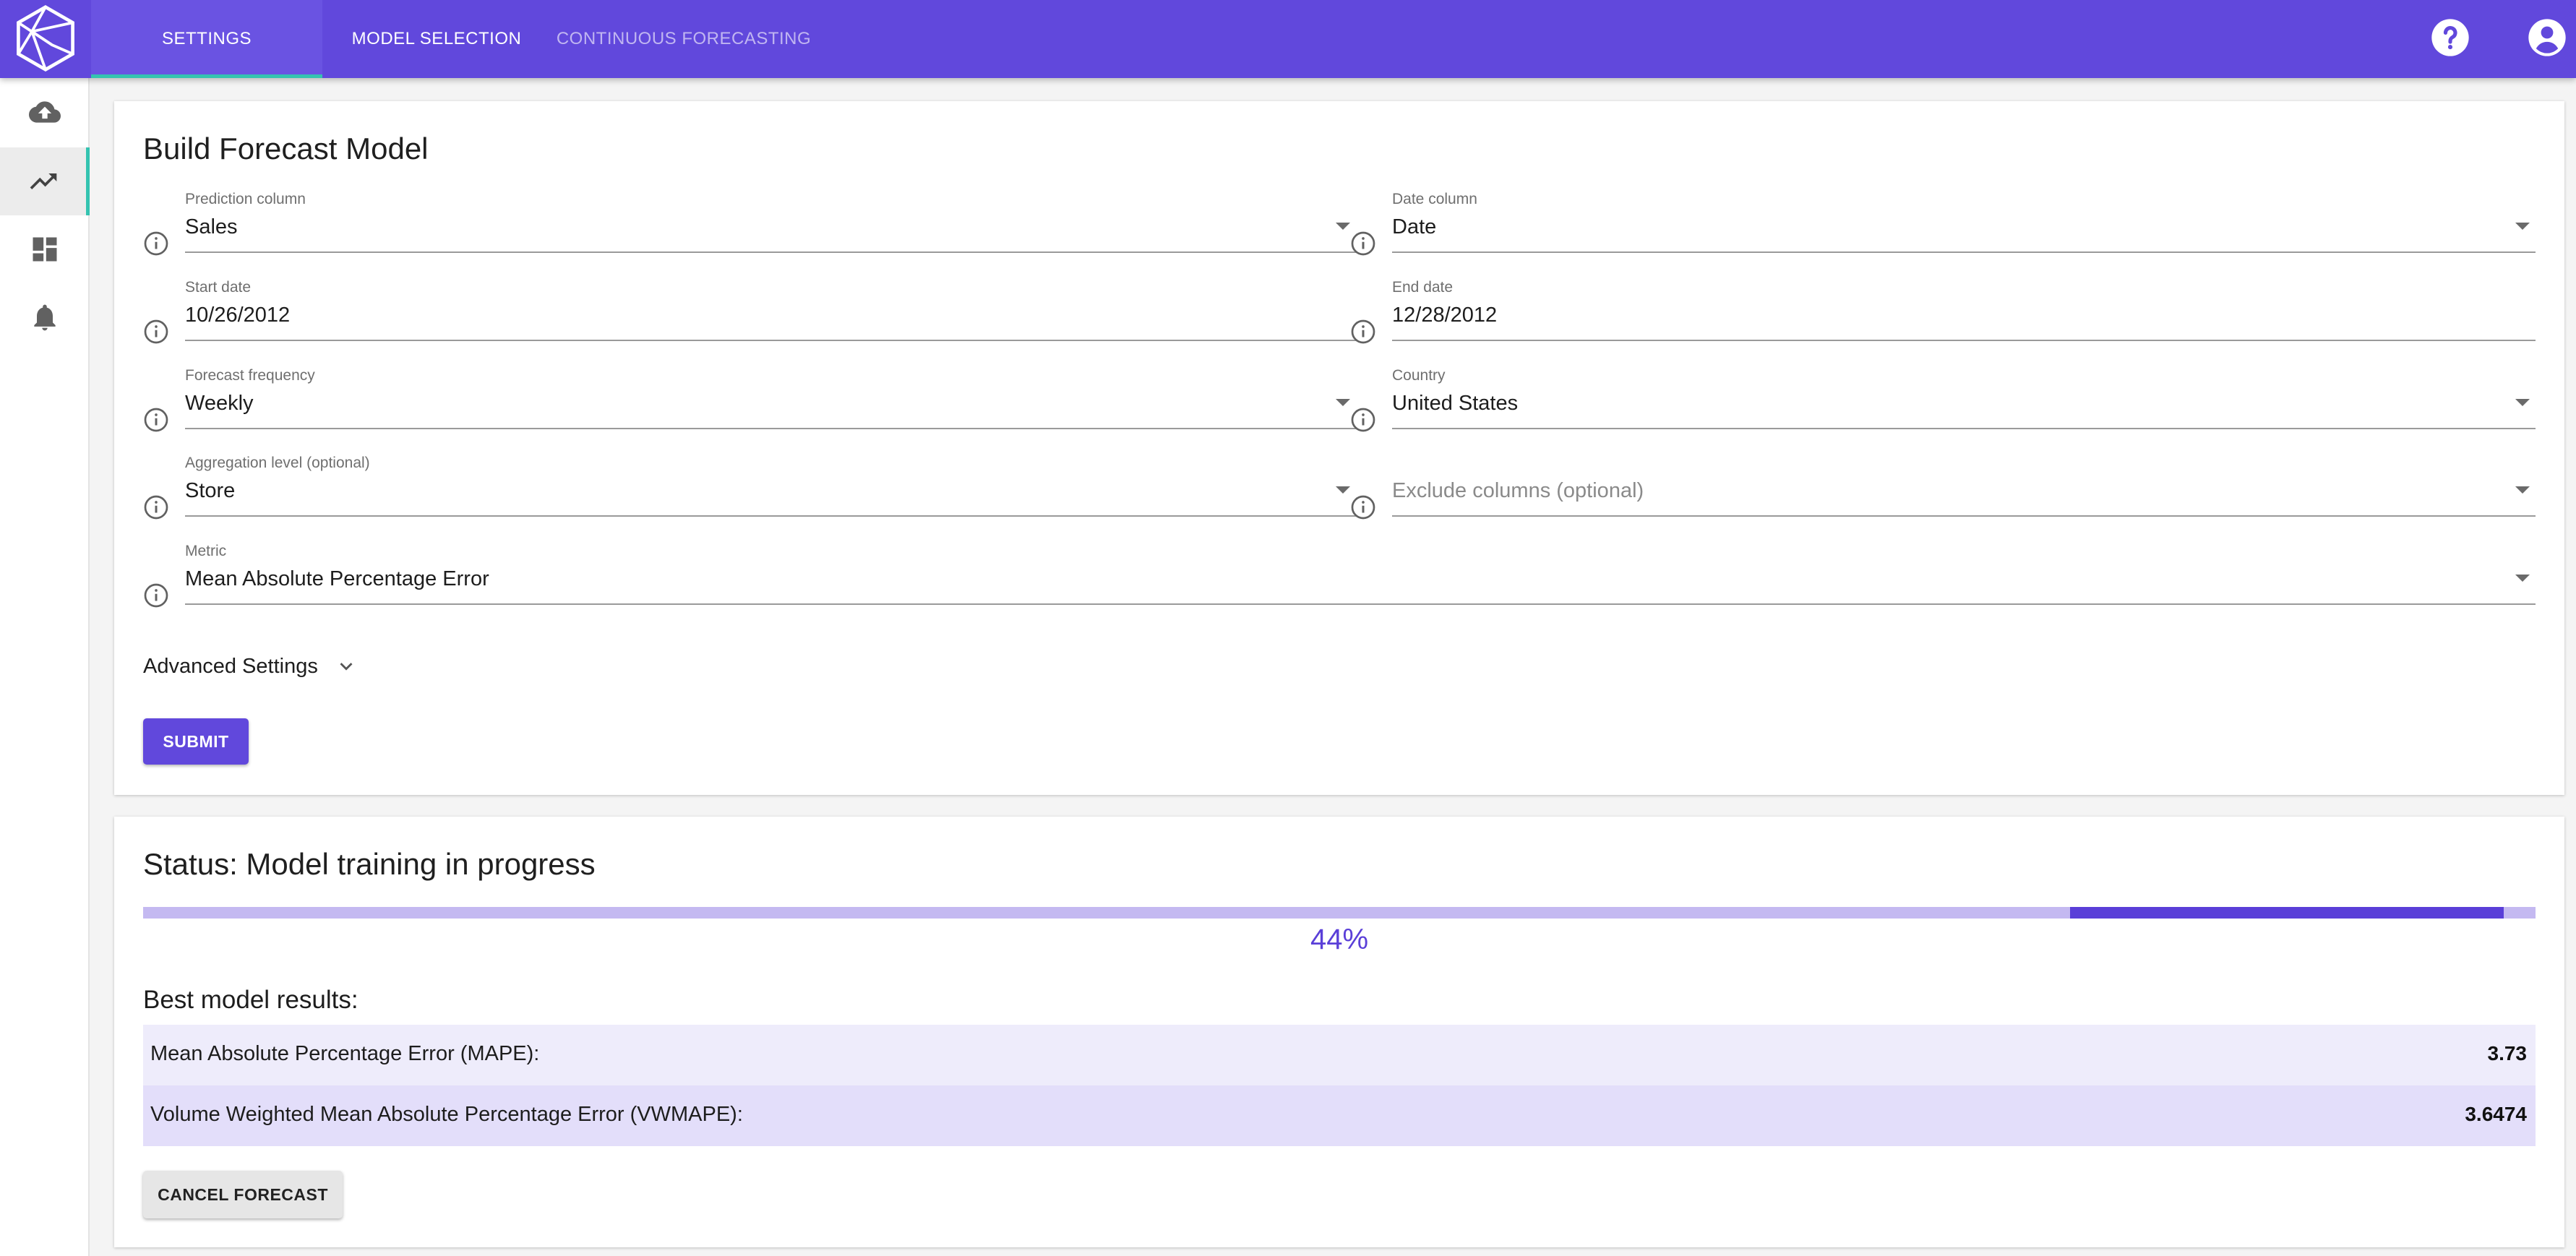  Describe the element at coordinates (2496, 1114) in the screenshot. I see `result-value: 3.6474` at that location.